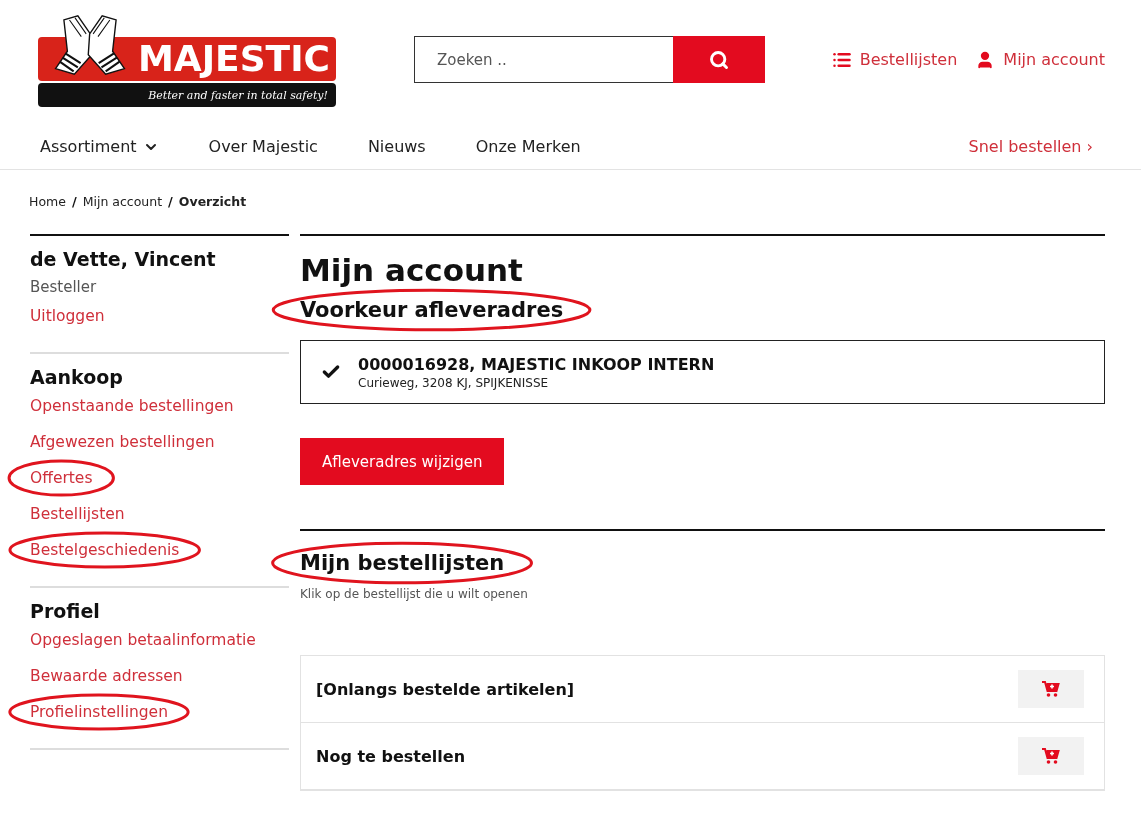 The image size is (1141, 822). What do you see at coordinates (99, 146) in the screenshot?
I see `nav-item: Assortiment` at bounding box center [99, 146].